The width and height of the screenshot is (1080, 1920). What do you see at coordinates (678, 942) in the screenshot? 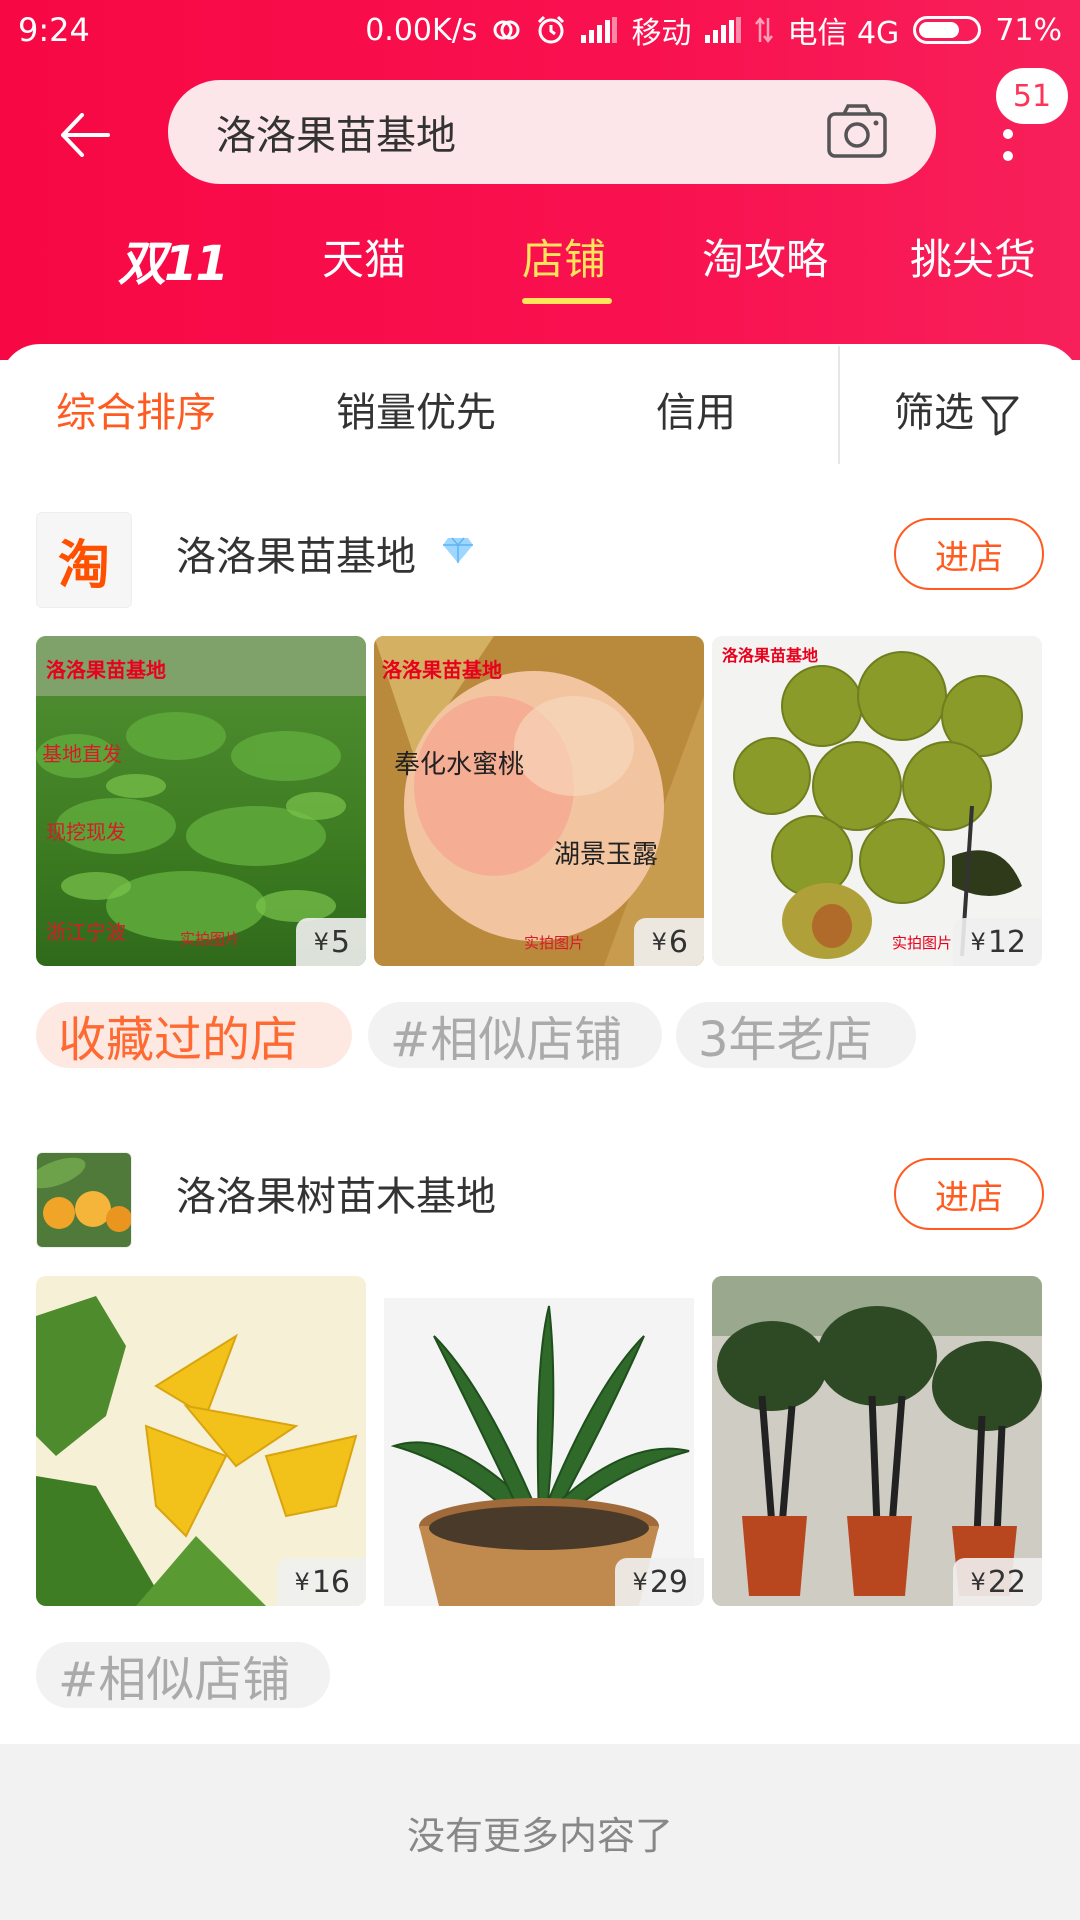
I see `price-value: 6` at bounding box center [678, 942].